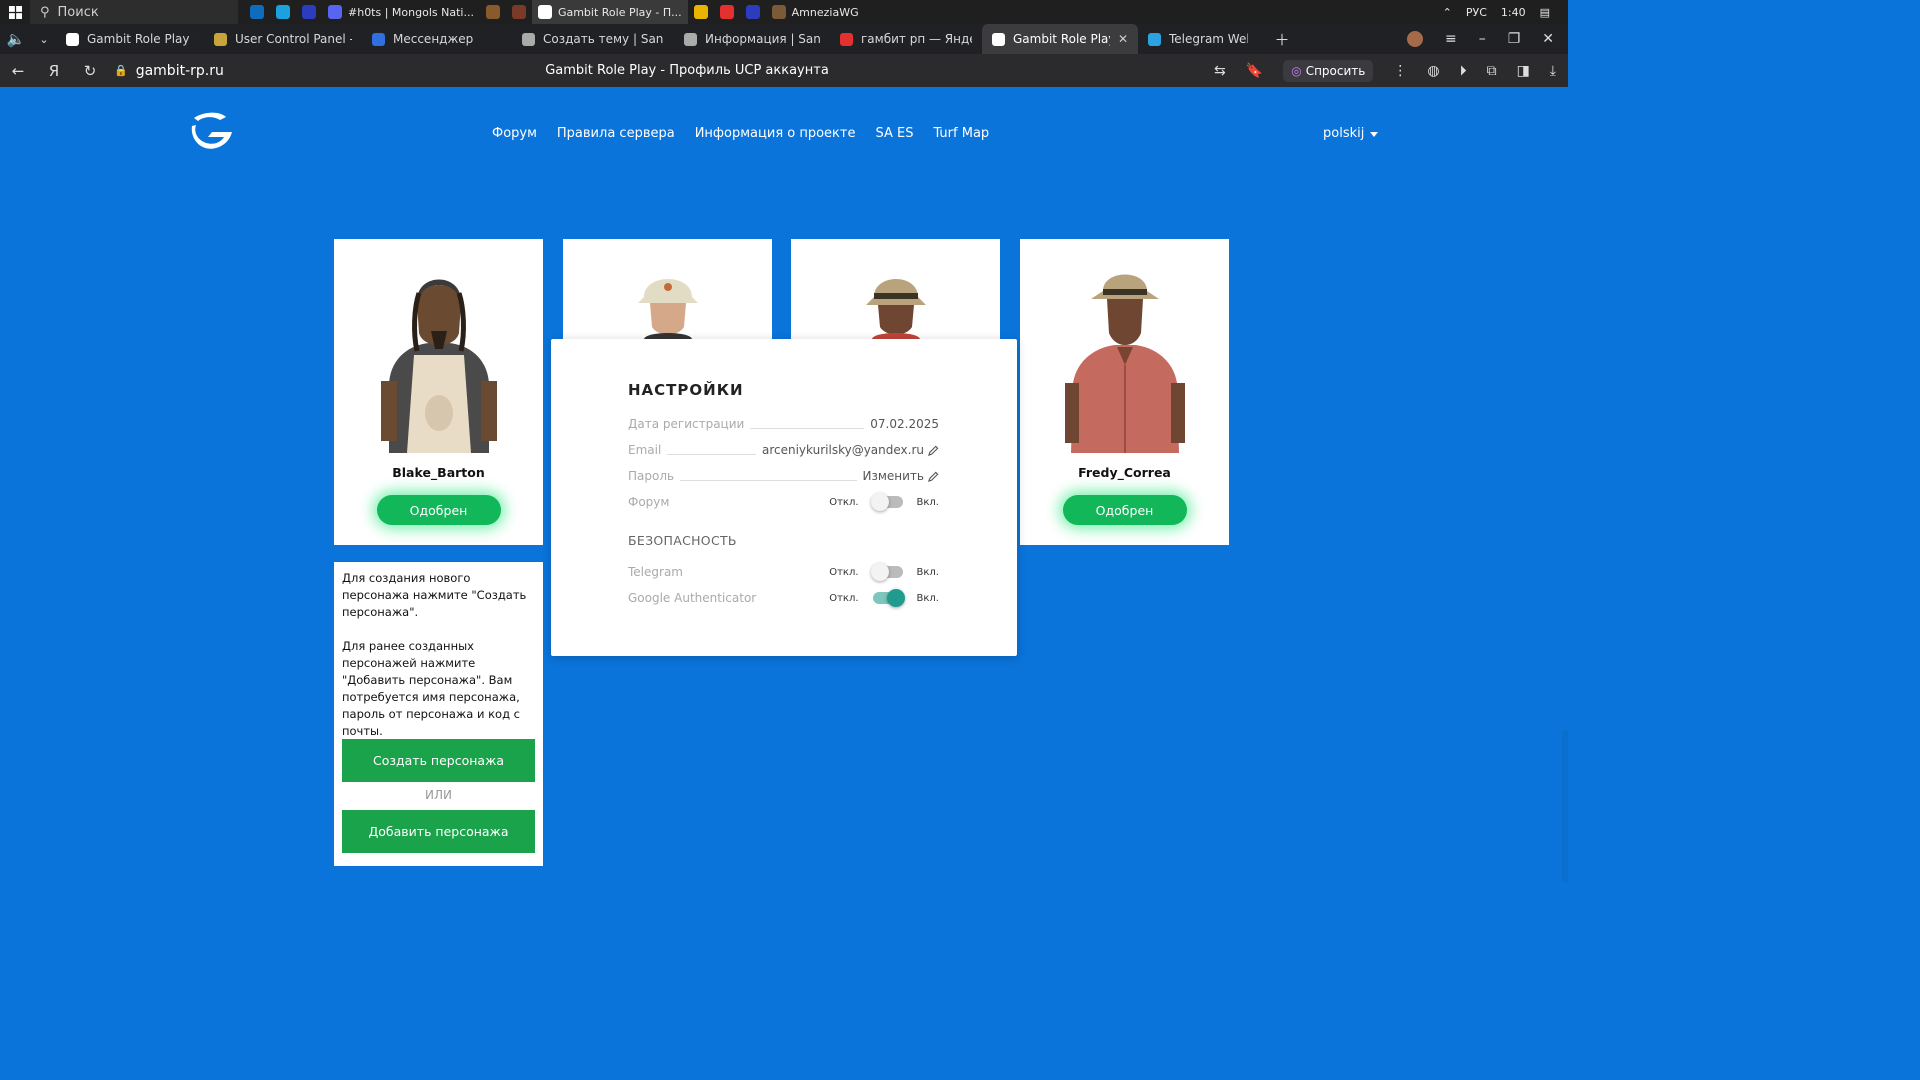 Image resolution: width=1920 pixels, height=1080 pixels. Describe the element at coordinates (1208, 39) in the screenshot. I see `tab-label: Telegram Web` at that location.